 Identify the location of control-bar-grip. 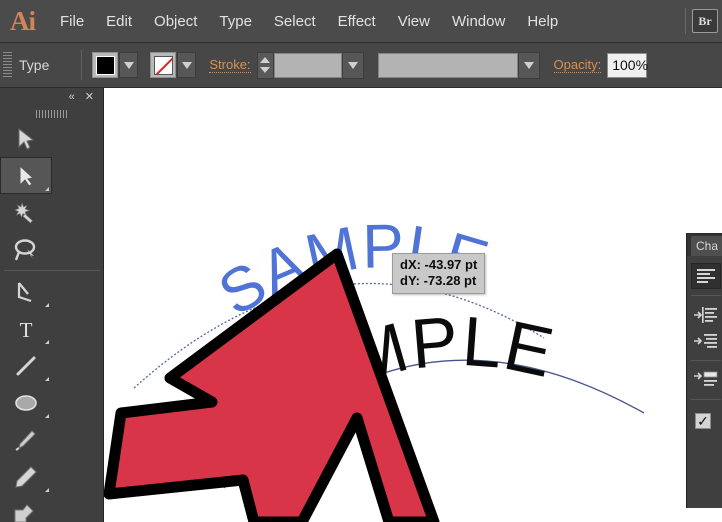
(7, 65).